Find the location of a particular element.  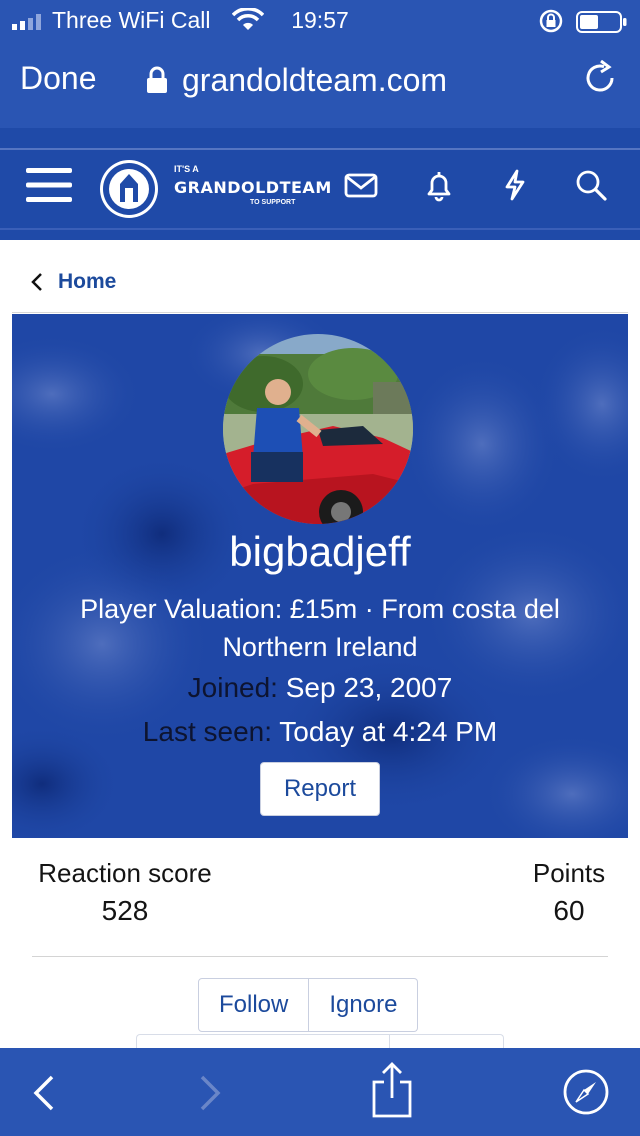

last-seen-row: Last seen: Today at 4:24 PM is located at coordinates (320, 732).